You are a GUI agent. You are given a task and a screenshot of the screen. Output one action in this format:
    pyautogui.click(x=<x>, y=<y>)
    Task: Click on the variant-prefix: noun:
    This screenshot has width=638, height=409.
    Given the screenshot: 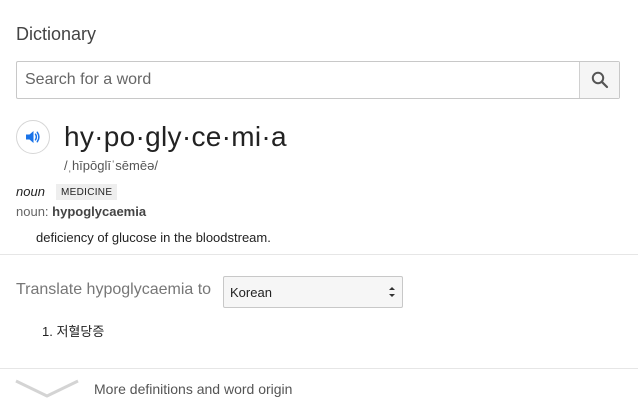 What is the action you would take?
    pyautogui.click(x=34, y=211)
    